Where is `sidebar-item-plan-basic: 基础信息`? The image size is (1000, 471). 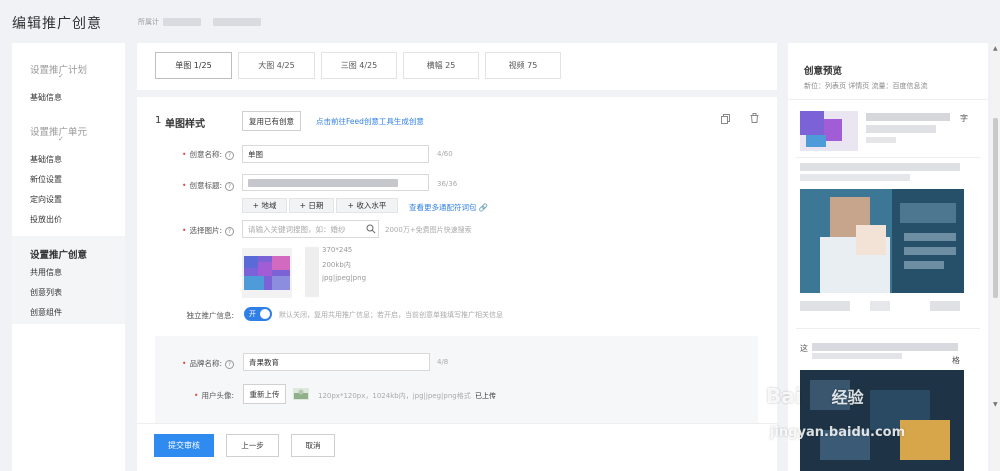 sidebar-item-plan-basic: 基础信息 is located at coordinates (46, 97).